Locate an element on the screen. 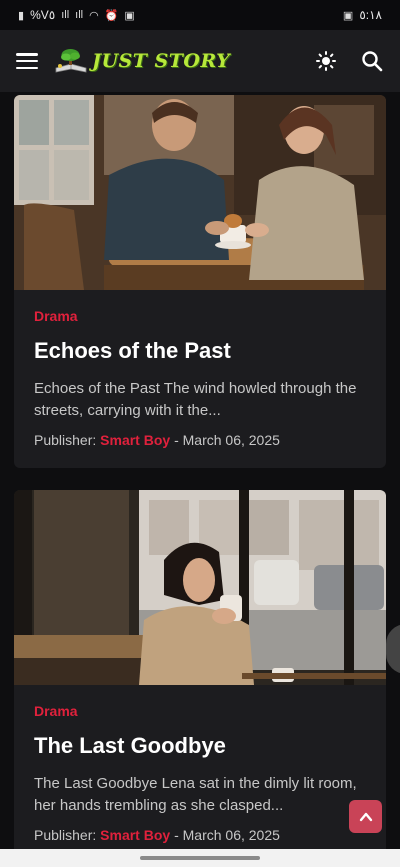  battery-icon: ▮ is located at coordinates (21, 15).